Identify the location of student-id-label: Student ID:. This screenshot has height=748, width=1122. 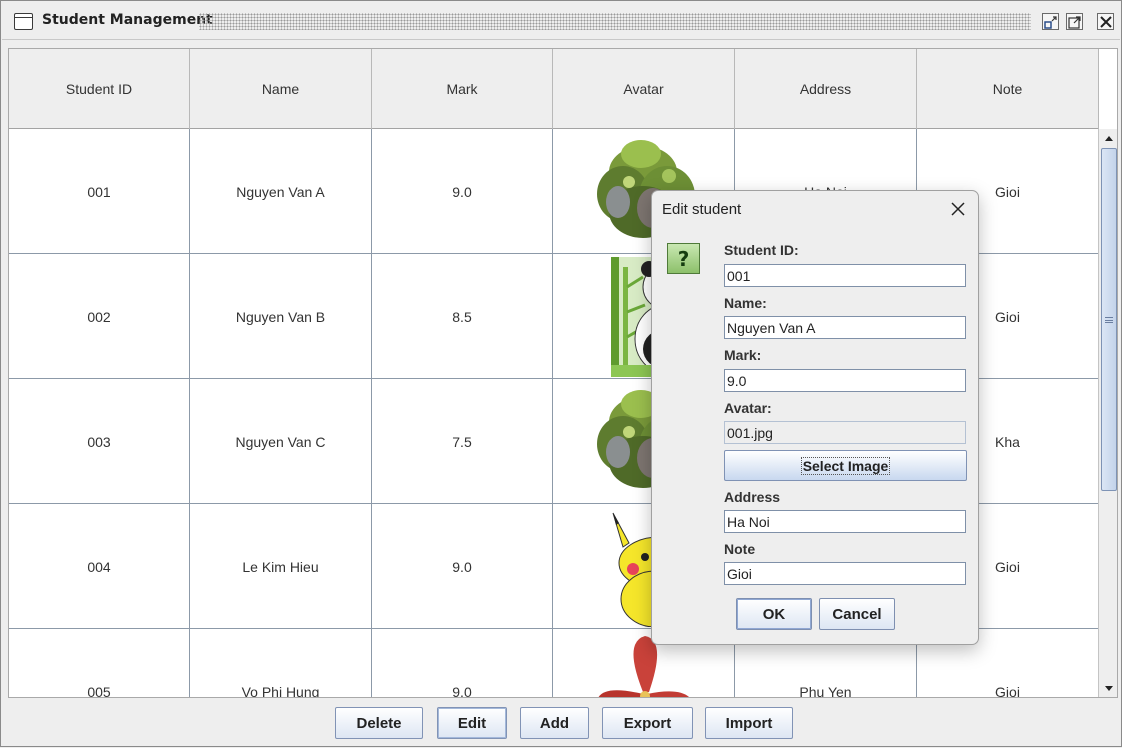
(761, 250).